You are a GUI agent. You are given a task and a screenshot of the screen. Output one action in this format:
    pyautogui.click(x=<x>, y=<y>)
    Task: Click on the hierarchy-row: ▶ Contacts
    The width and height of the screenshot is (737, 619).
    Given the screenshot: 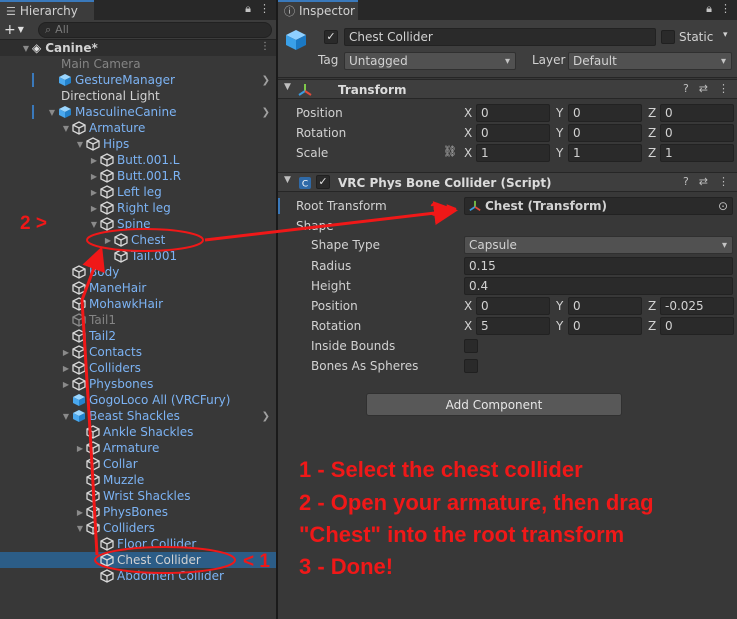 What is the action you would take?
    pyautogui.click(x=138, y=352)
    